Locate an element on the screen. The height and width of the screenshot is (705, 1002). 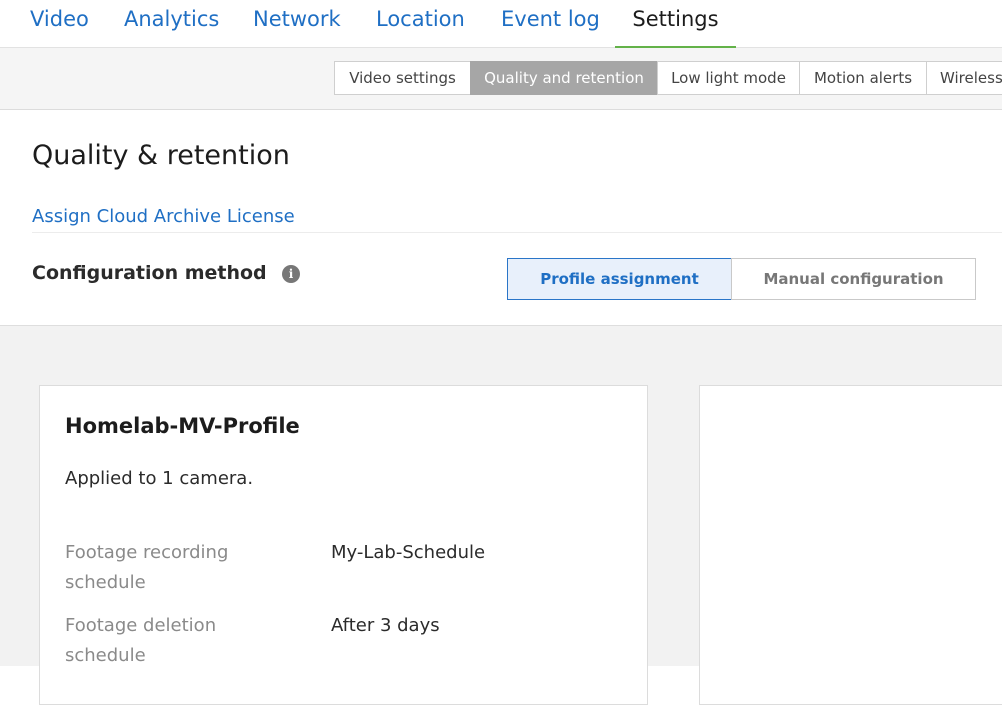
assign-cloud-archive-license-link: Assign Cloud Archive License is located at coordinates (163, 216).